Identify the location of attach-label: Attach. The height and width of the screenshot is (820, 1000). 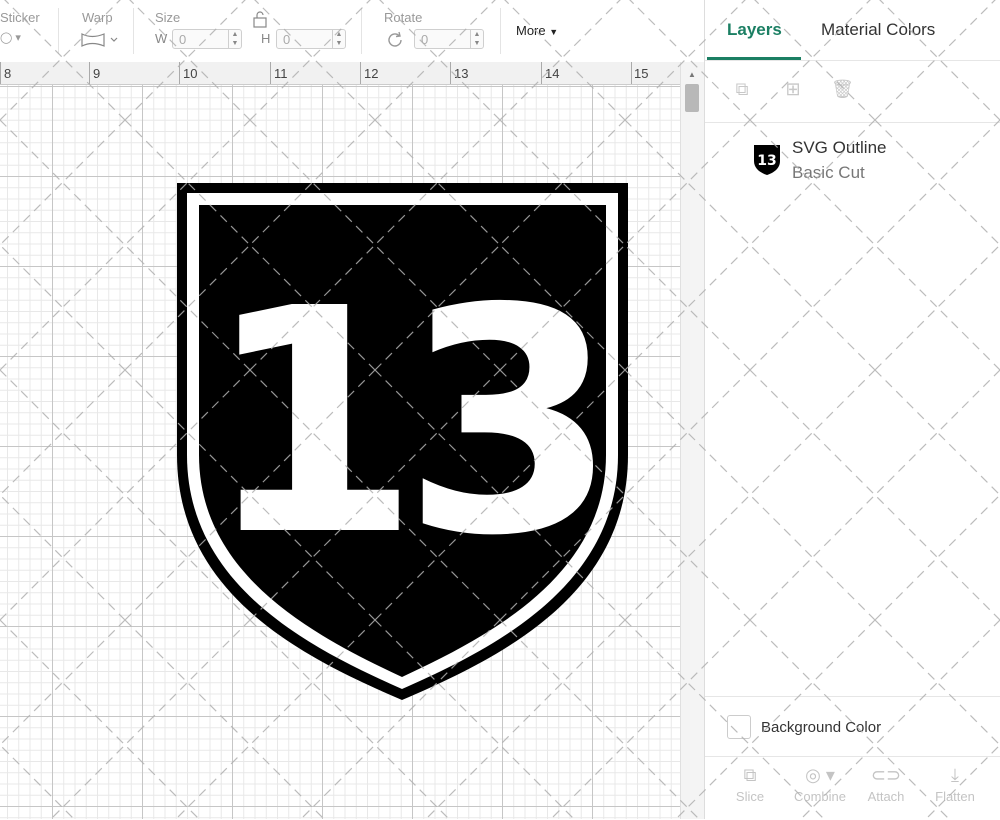
(886, 796).